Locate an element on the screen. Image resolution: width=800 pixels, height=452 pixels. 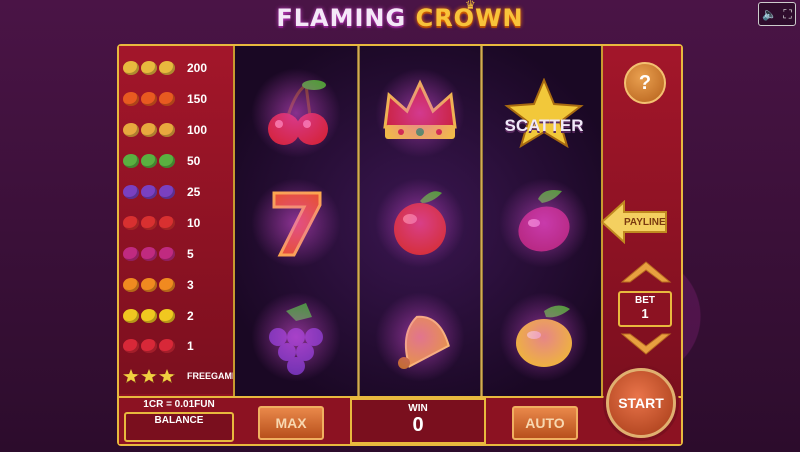
paytable-row: 3 is located at coordinates (158, 285).